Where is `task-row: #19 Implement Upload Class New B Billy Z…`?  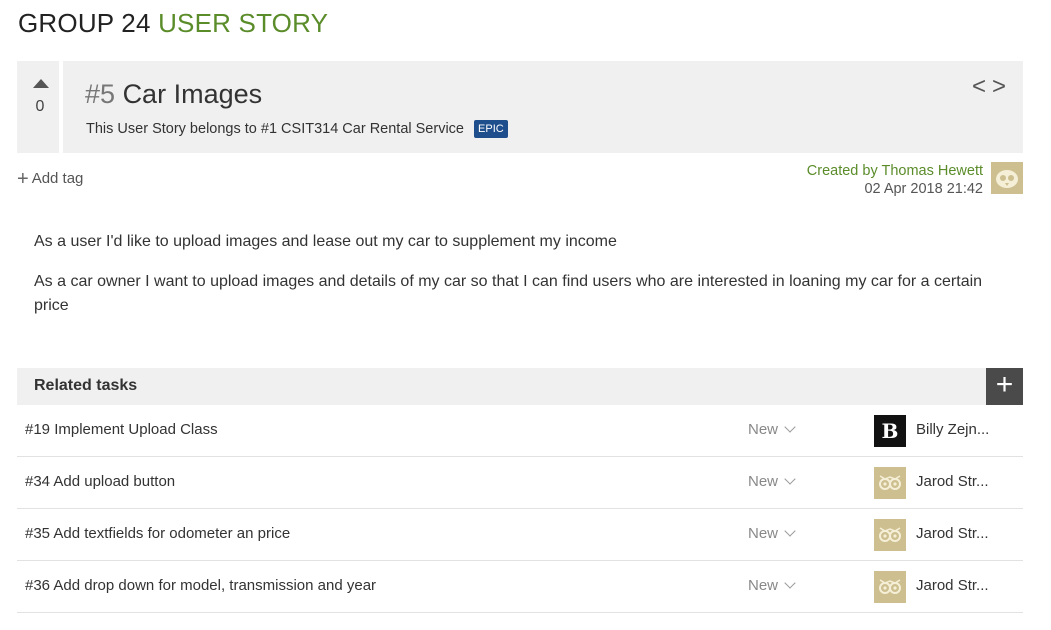
task-row: #19 Implement Upload Class New B Billy Z… is located at coordinates (520, 431).